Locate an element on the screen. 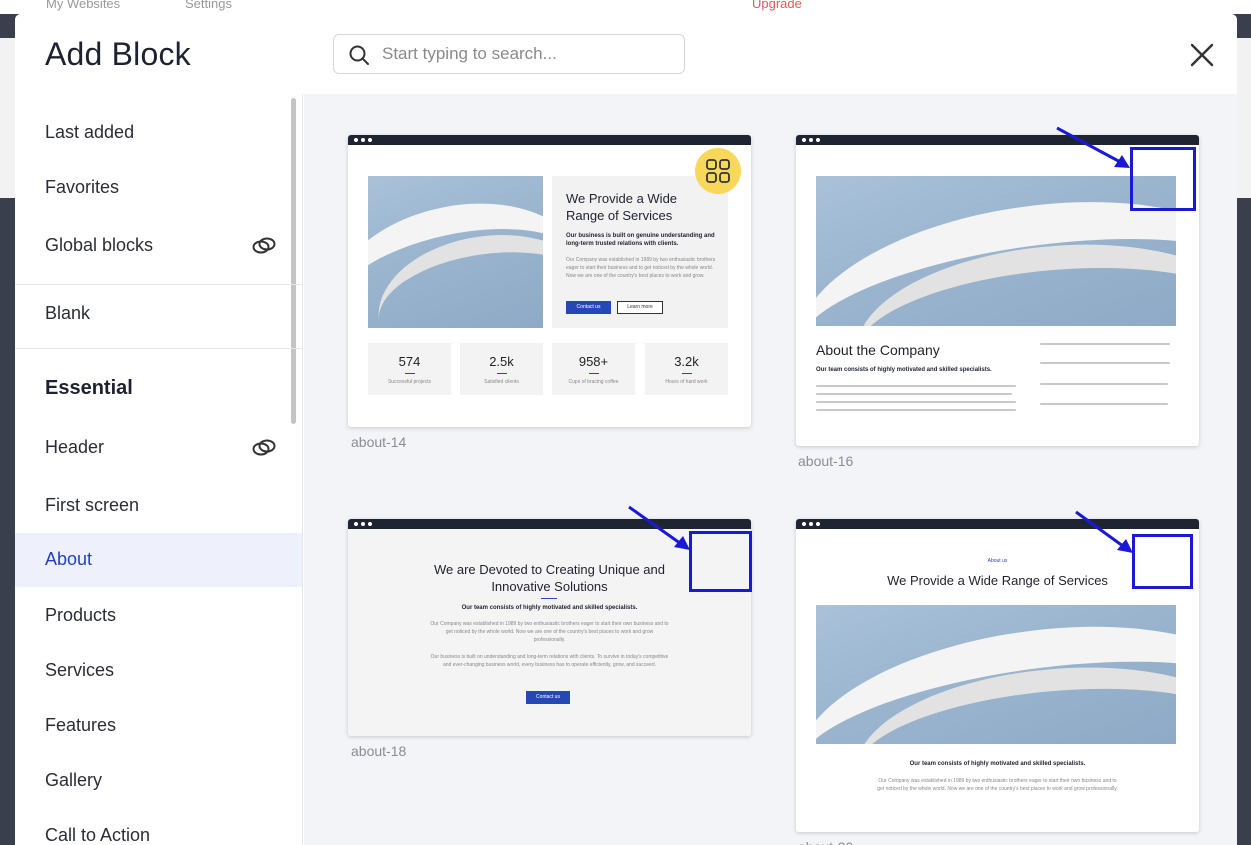 The height and width of the screenshot is (845, 1251). sidebar-item-label: Blank is located at coordinates (68, 313).